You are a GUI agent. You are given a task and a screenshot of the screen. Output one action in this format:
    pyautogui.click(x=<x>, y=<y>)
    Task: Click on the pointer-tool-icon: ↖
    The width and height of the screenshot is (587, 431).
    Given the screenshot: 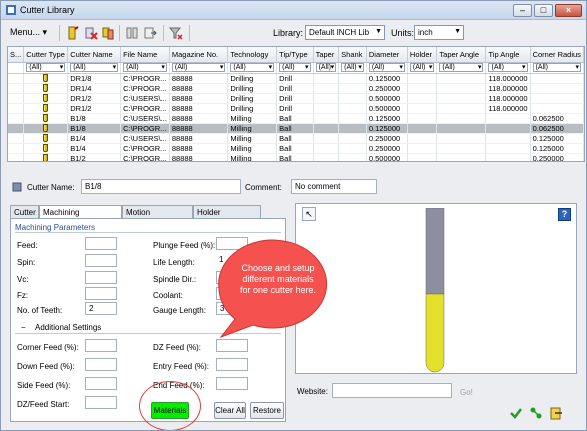 What is the action you would take?
    pyautogui.click(x=309, y=214)
    